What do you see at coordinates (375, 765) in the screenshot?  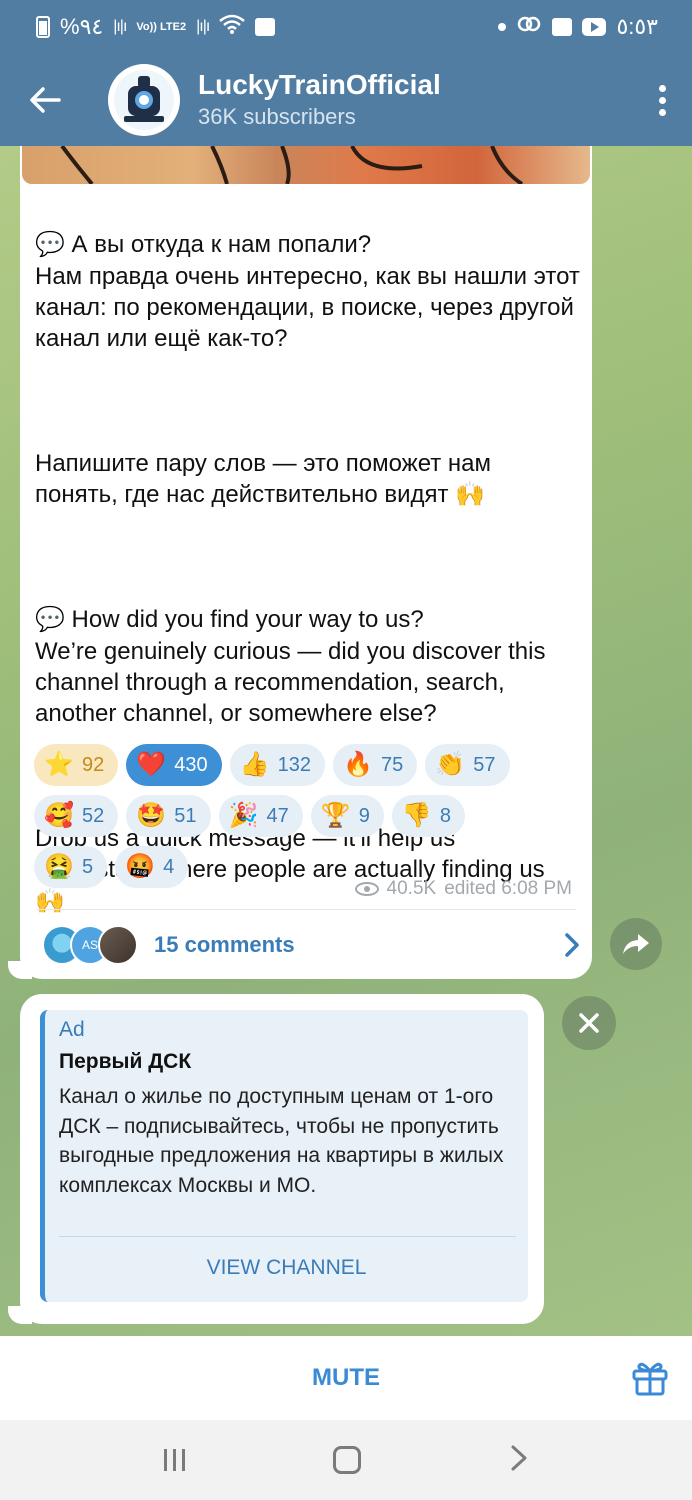 I see `reaction-fire: 🔥 75` at bounding box center [375, 765].